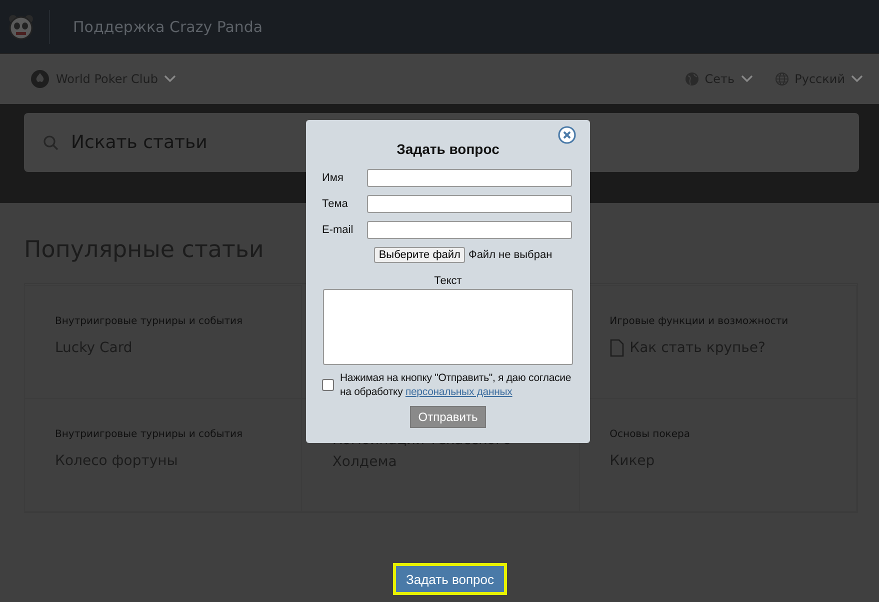 This screenshot has width=879, height=602. Describe the element at coordinates (456, 385) in the screenshot. I see `consent-text: Нажимая на кнопку "Отправить", я даю согласие на обработку персональных данных` at that location.